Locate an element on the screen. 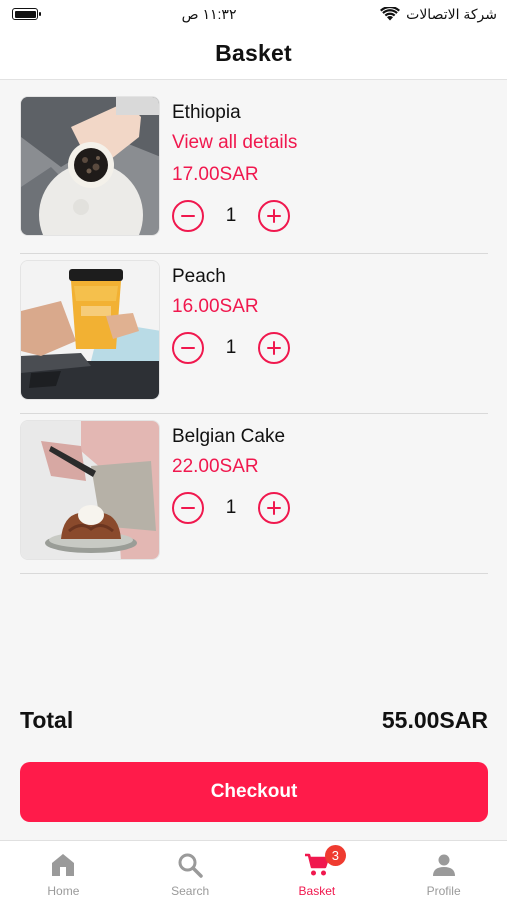 This screenshot has height=900, width=507. status-time: ١١:٣٢ ص is located at coordinates (209, 13).